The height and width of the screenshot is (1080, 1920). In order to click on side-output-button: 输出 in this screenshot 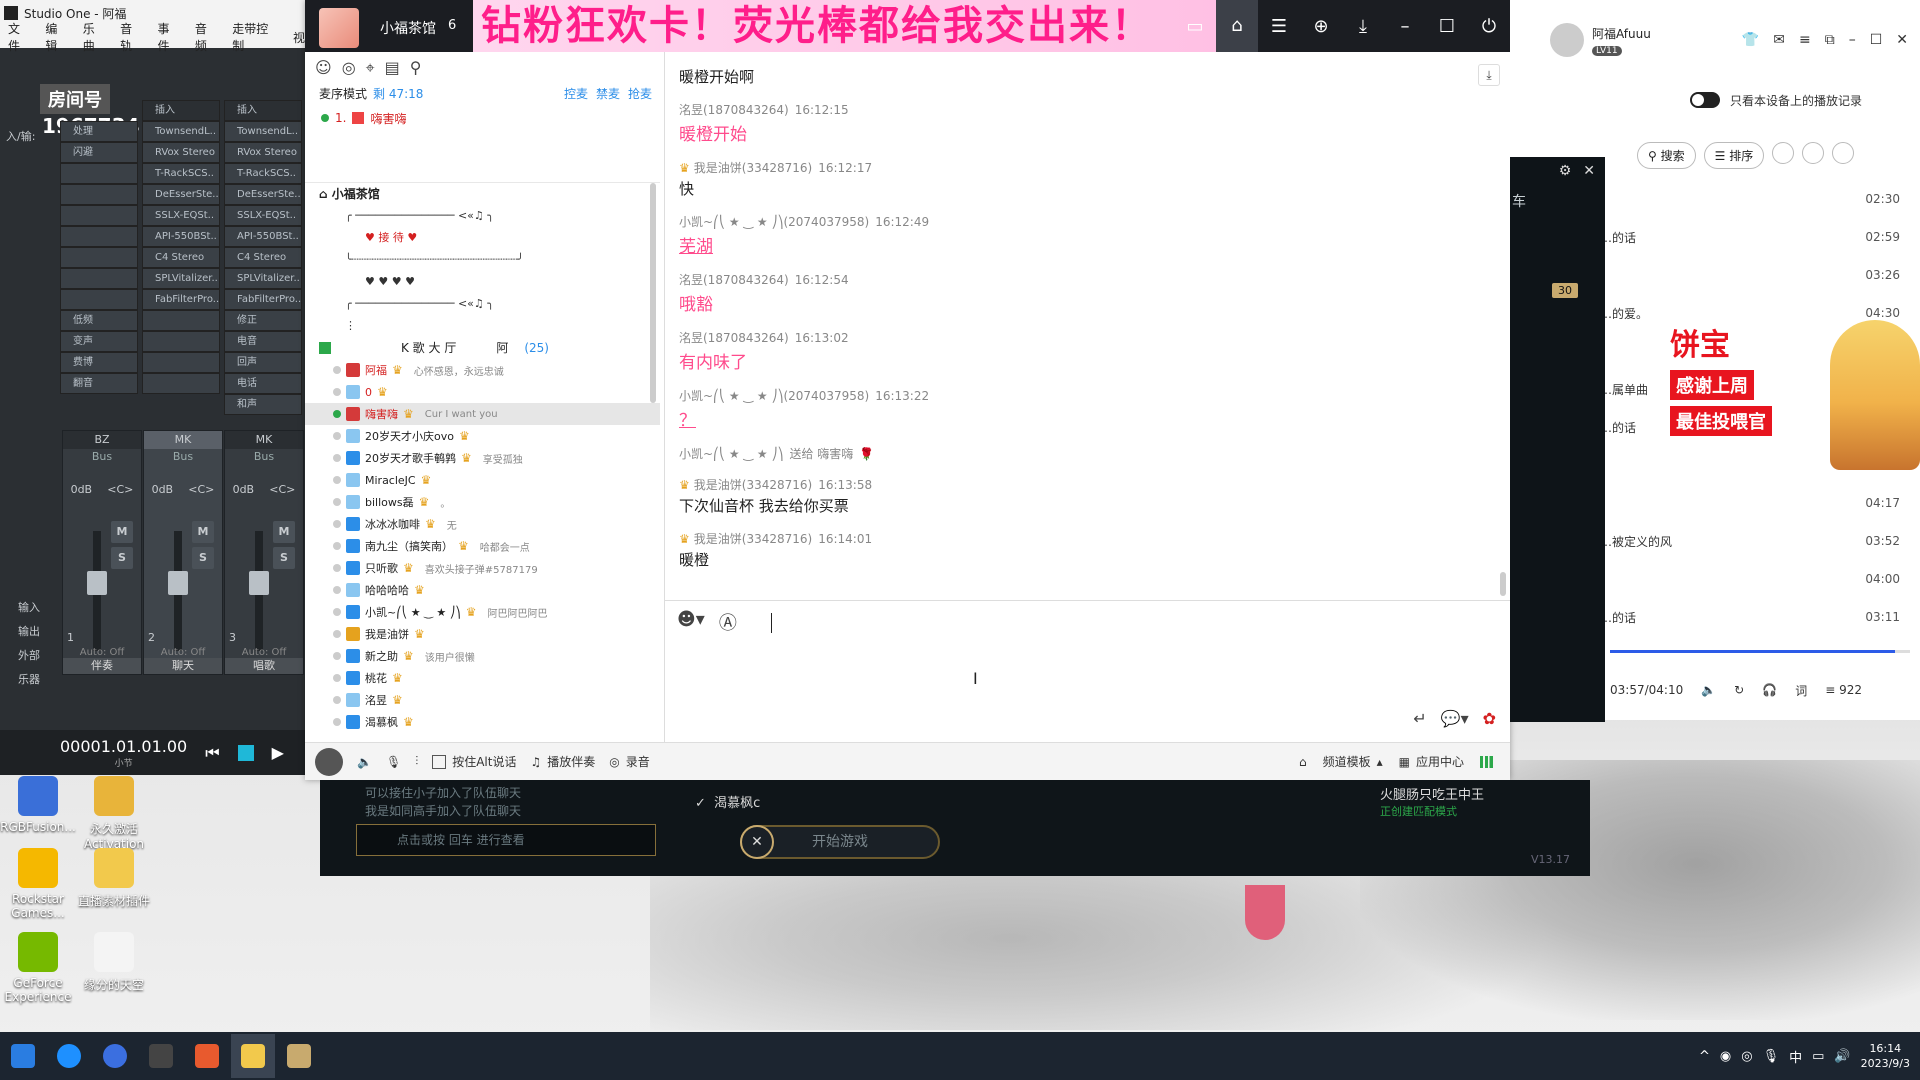, I will do `click(29, 632)`.